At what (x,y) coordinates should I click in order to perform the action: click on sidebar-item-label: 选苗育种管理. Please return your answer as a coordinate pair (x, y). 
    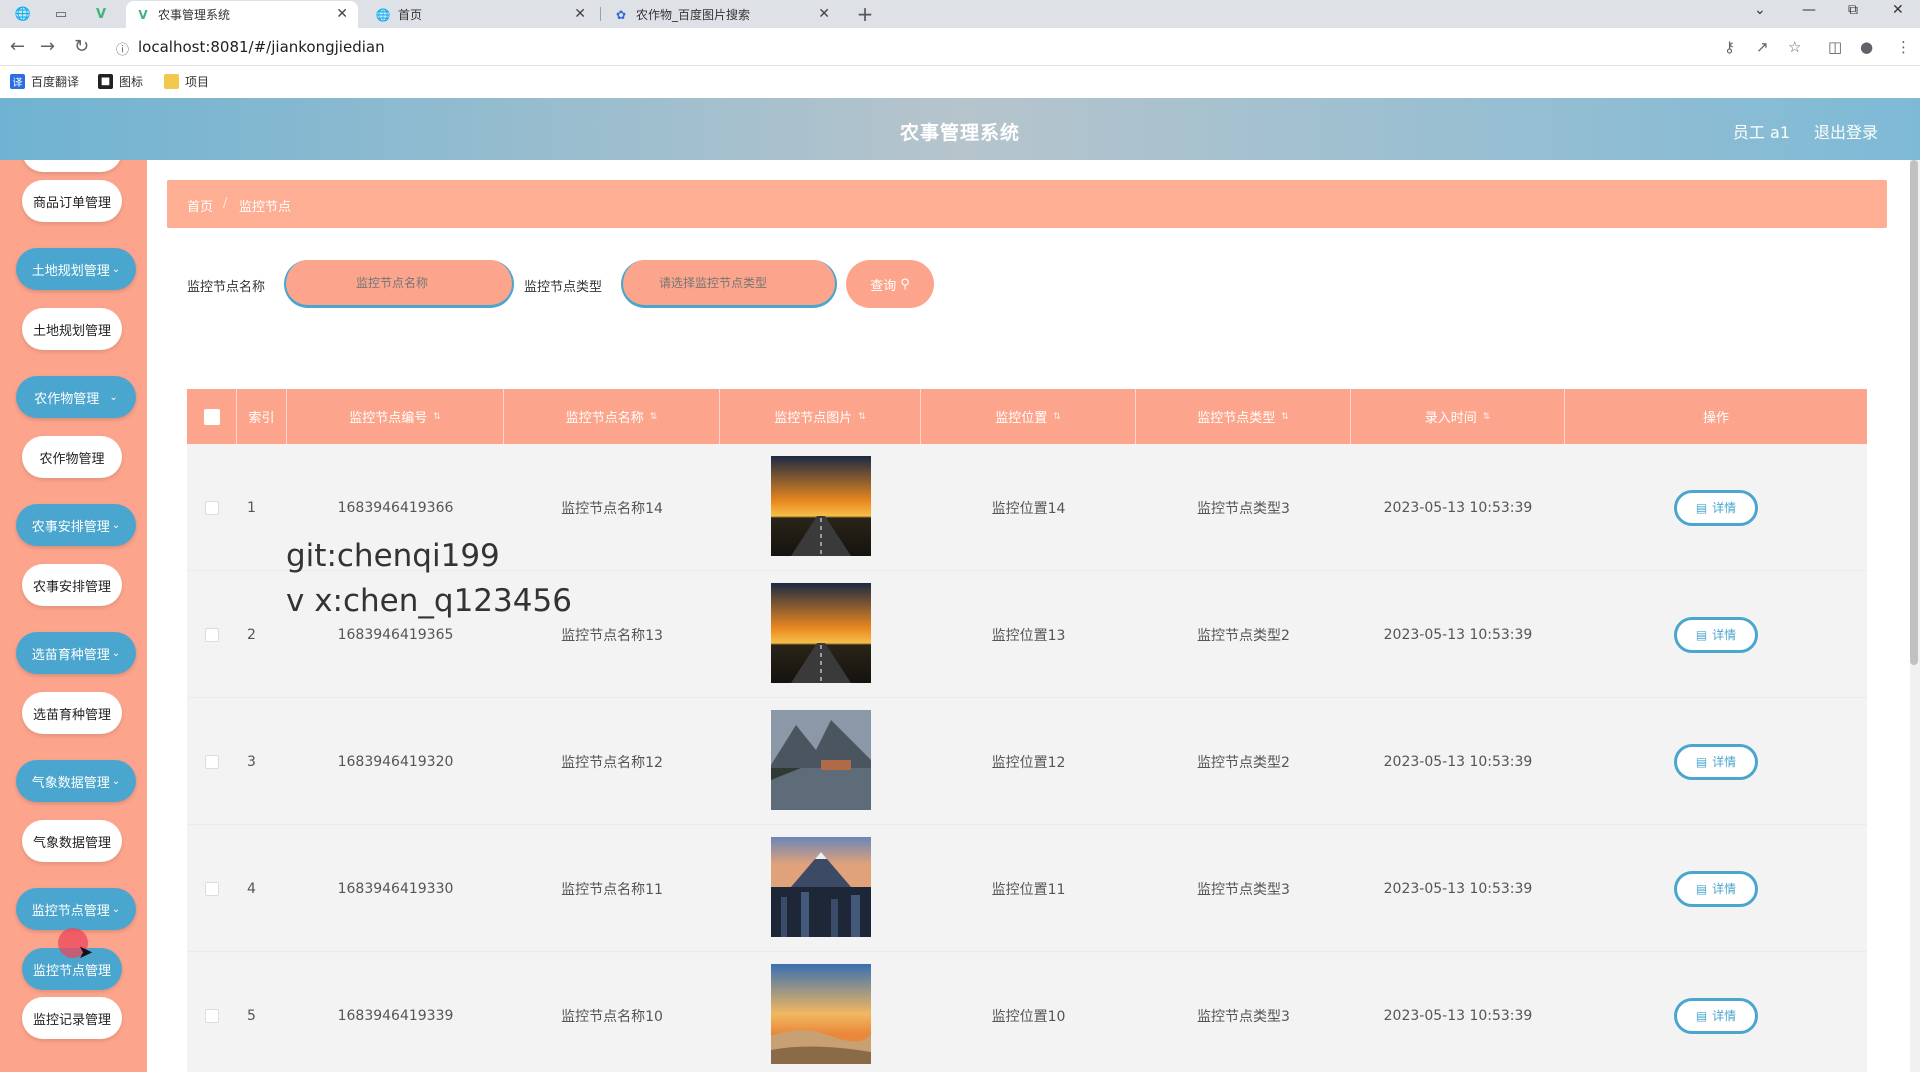
    Looking at the image, I should click on (70, 655).